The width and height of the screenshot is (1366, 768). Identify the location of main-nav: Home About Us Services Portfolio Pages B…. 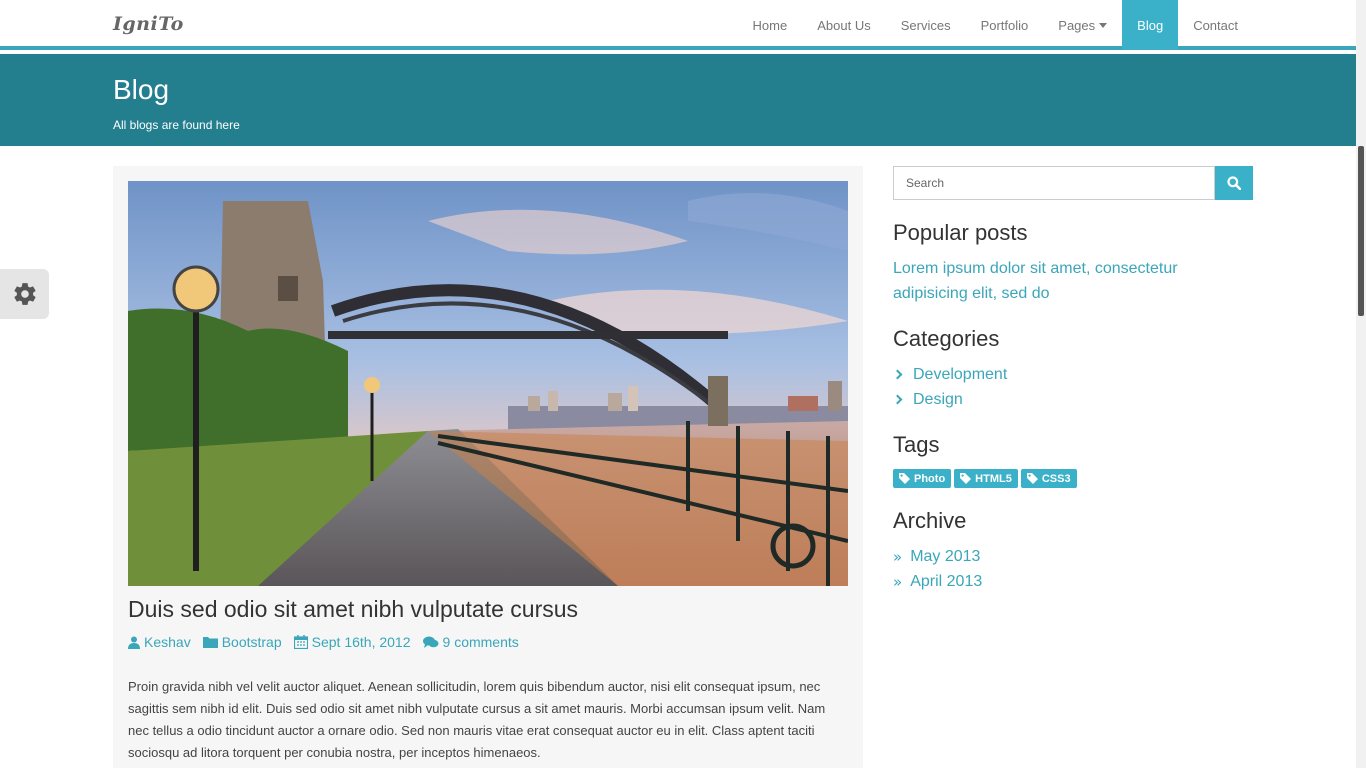
(995, 25).